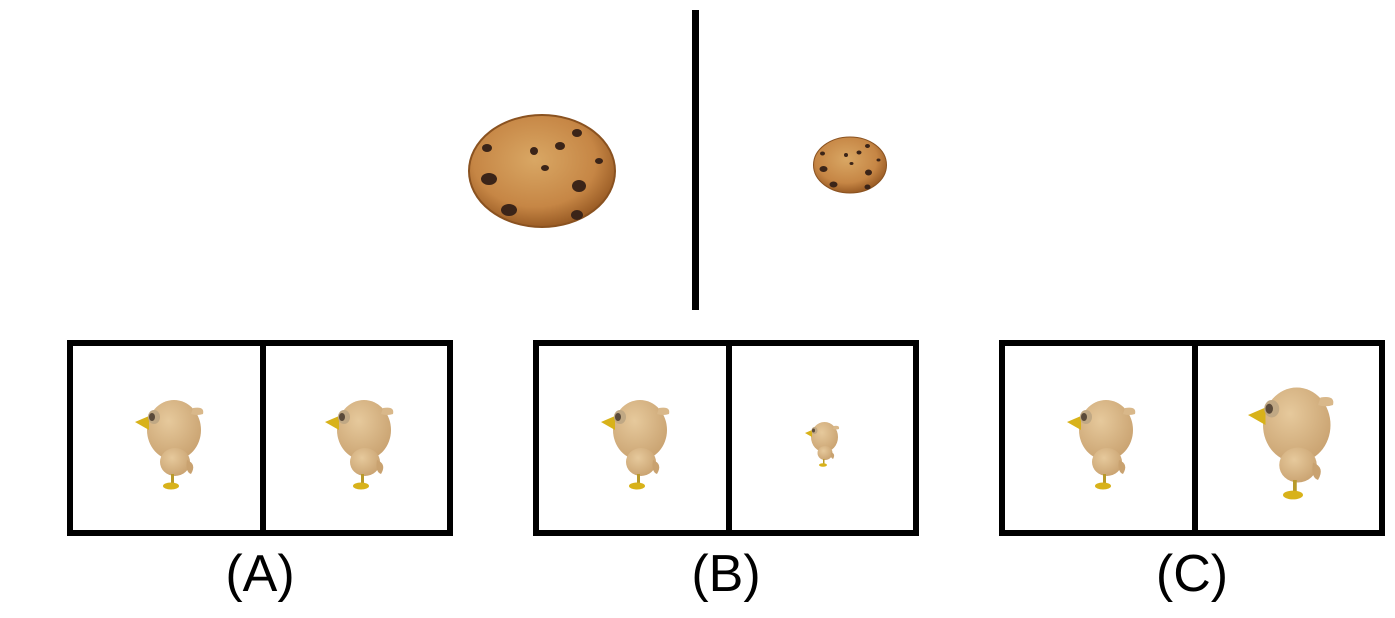 Image resolution: width=1395 pixels, height=618 pixels. I want to click on bird-large-image, so click(1293, 442).